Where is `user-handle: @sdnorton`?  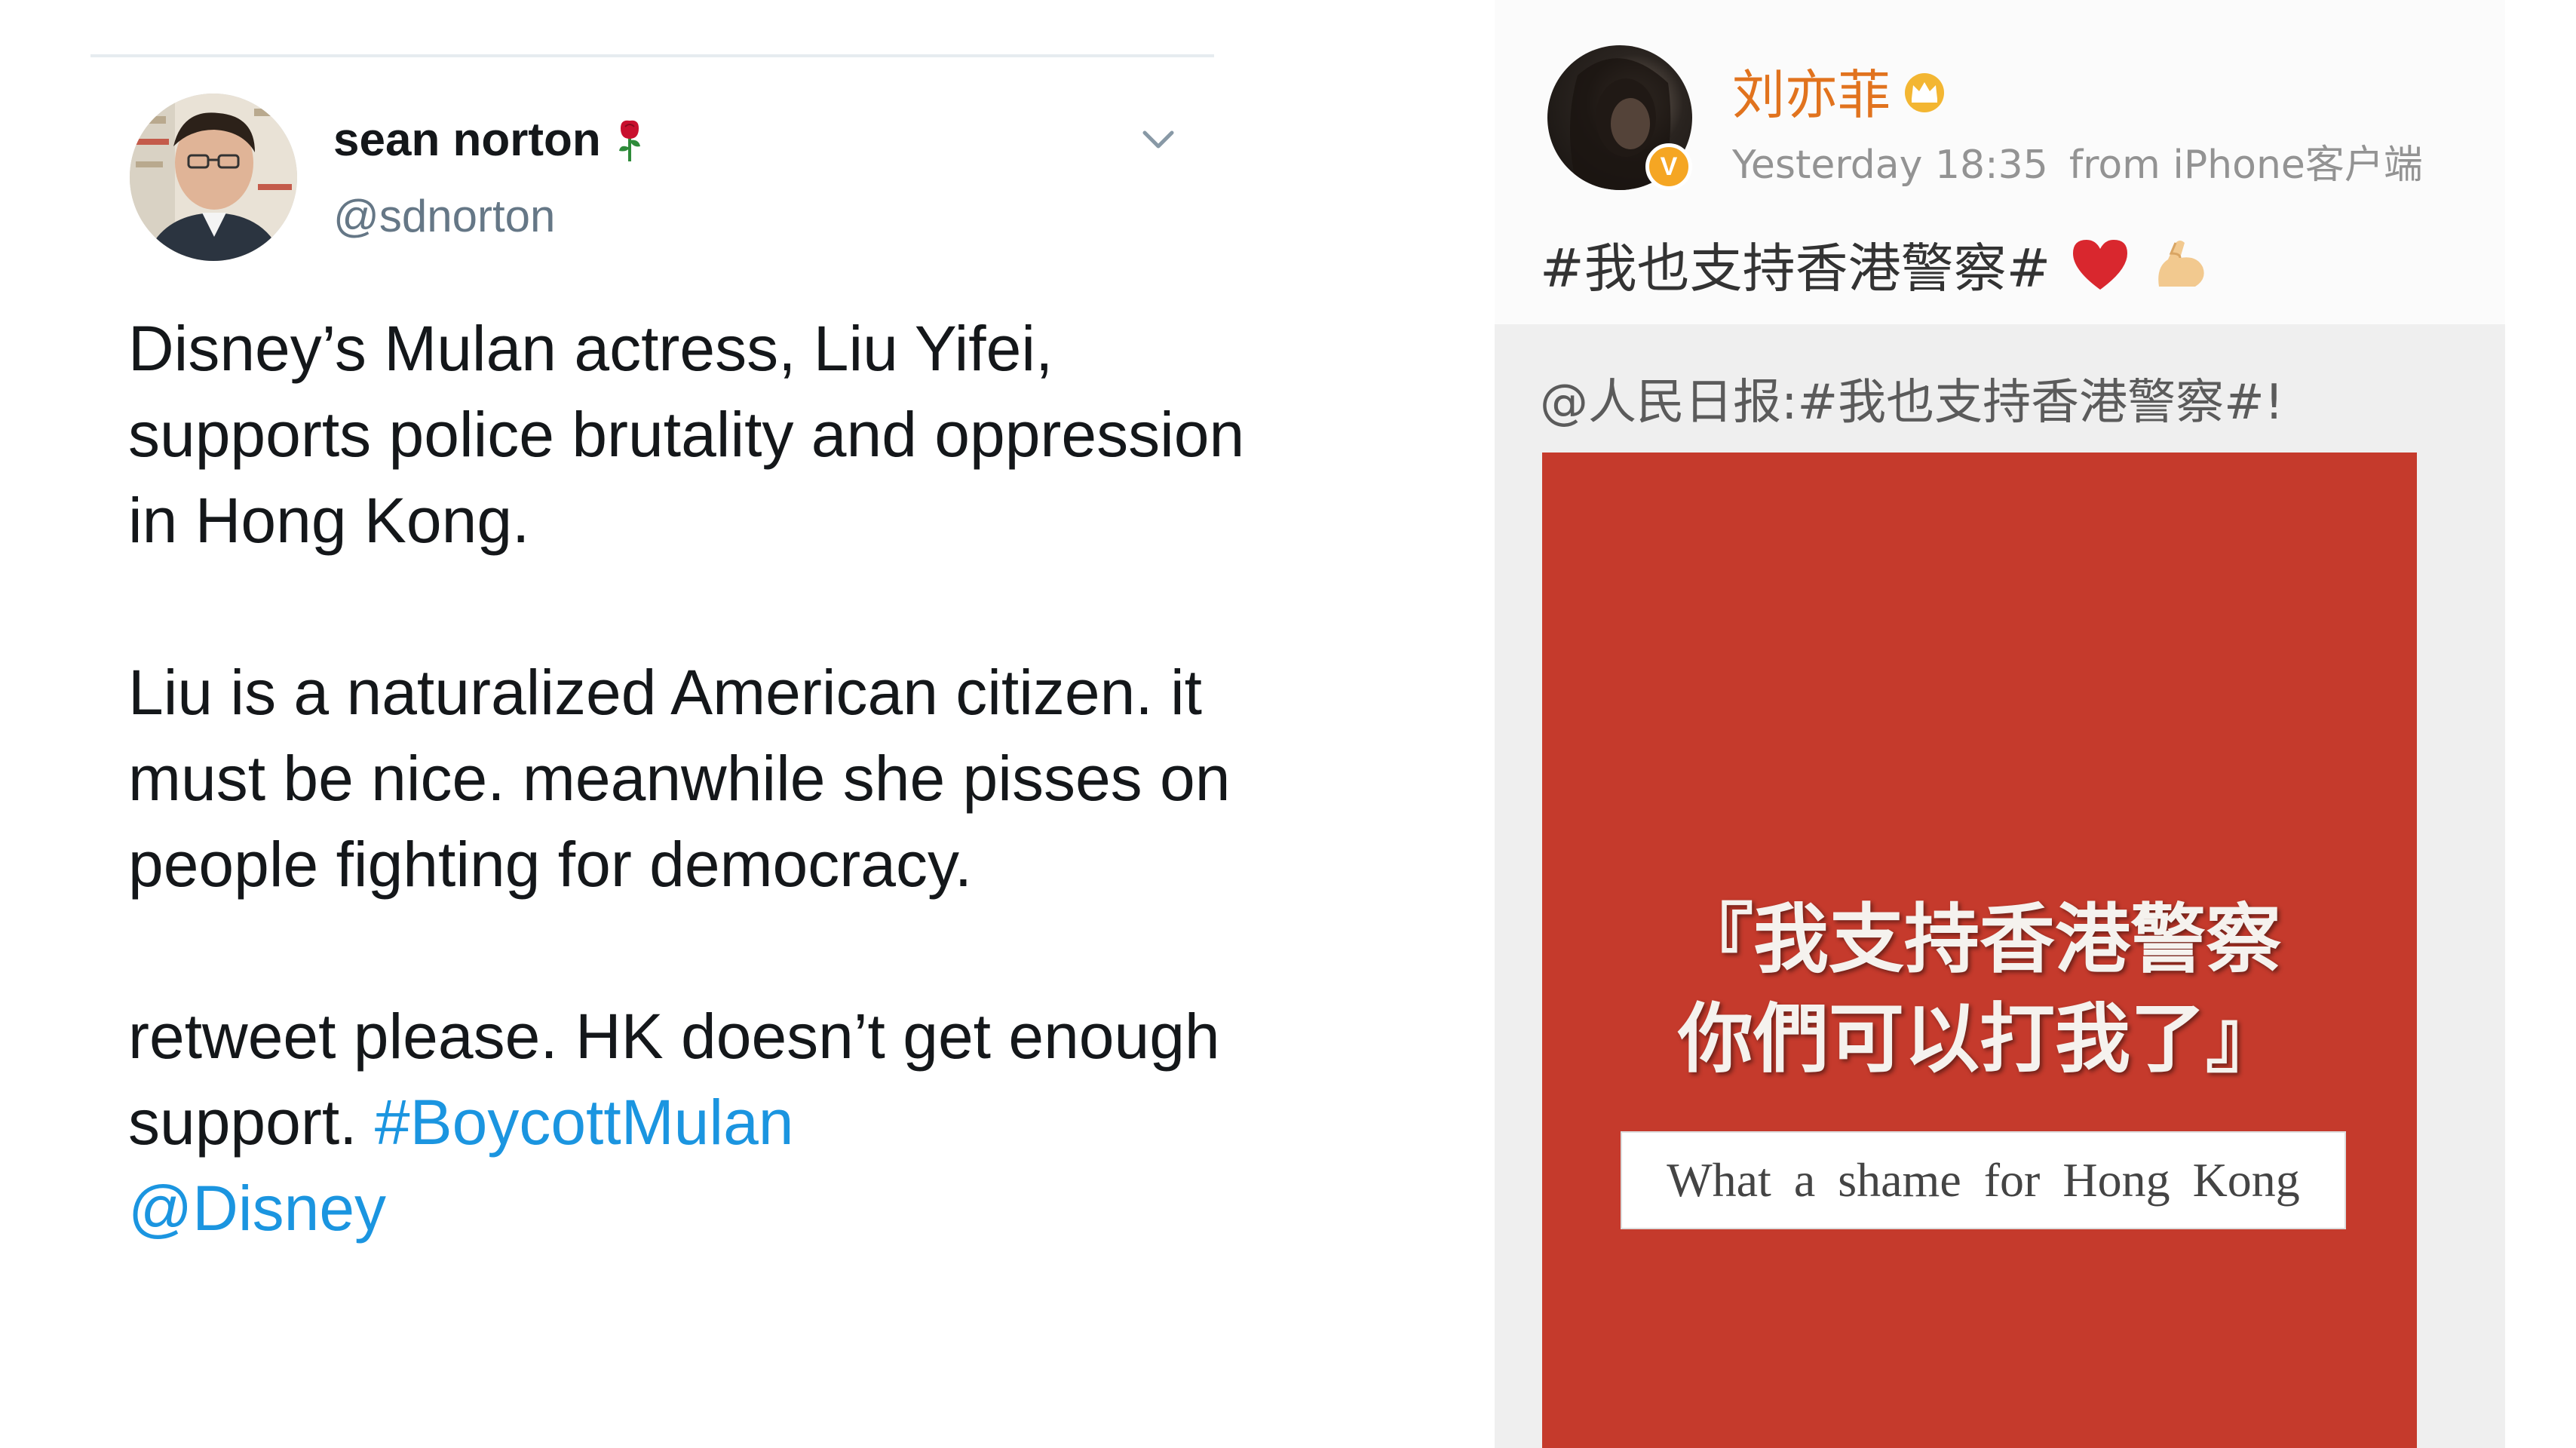 user-handle: @sdnorton is located at coordinates (444, 216).